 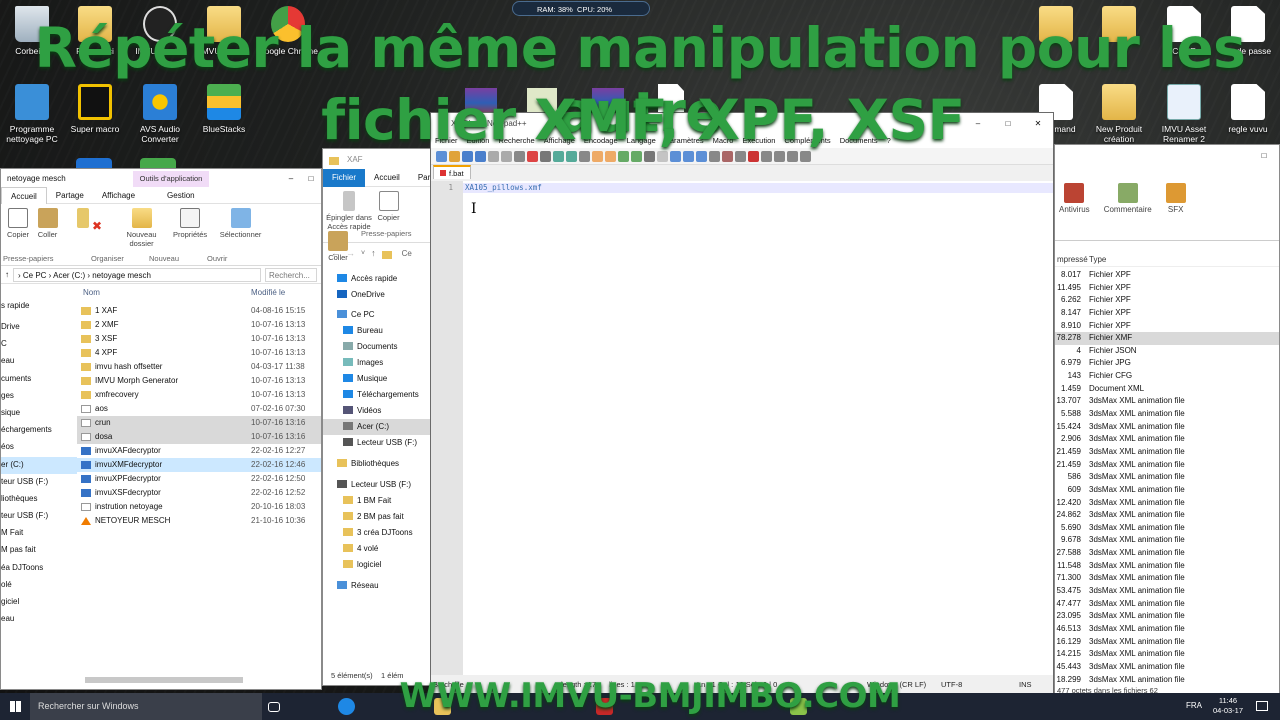 I want to click on table-row: imvuXPFdecryptor 22-02-16 12:50, so click(x=199, y=479).